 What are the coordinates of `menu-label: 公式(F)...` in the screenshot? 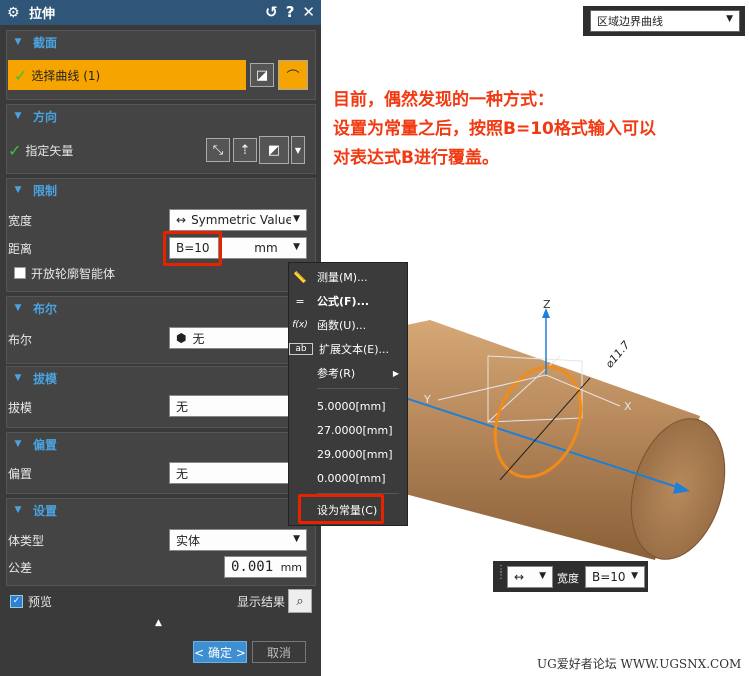 It's located at (343, 301).